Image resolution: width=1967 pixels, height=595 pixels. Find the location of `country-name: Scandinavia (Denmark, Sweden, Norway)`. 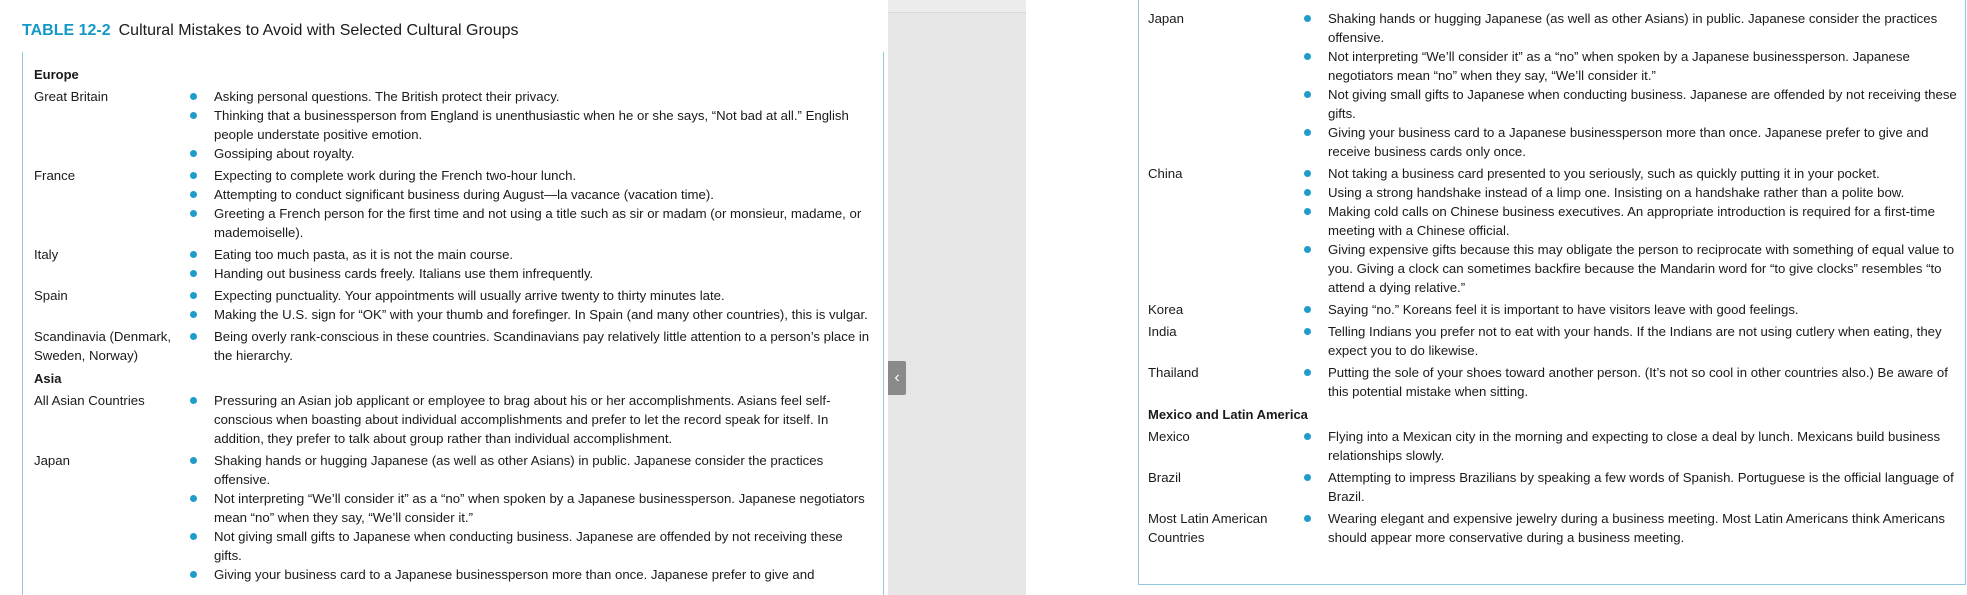

country-name: Scandinavia (Denmark, Sweden, Norway) is located at coordinates (103, 346).